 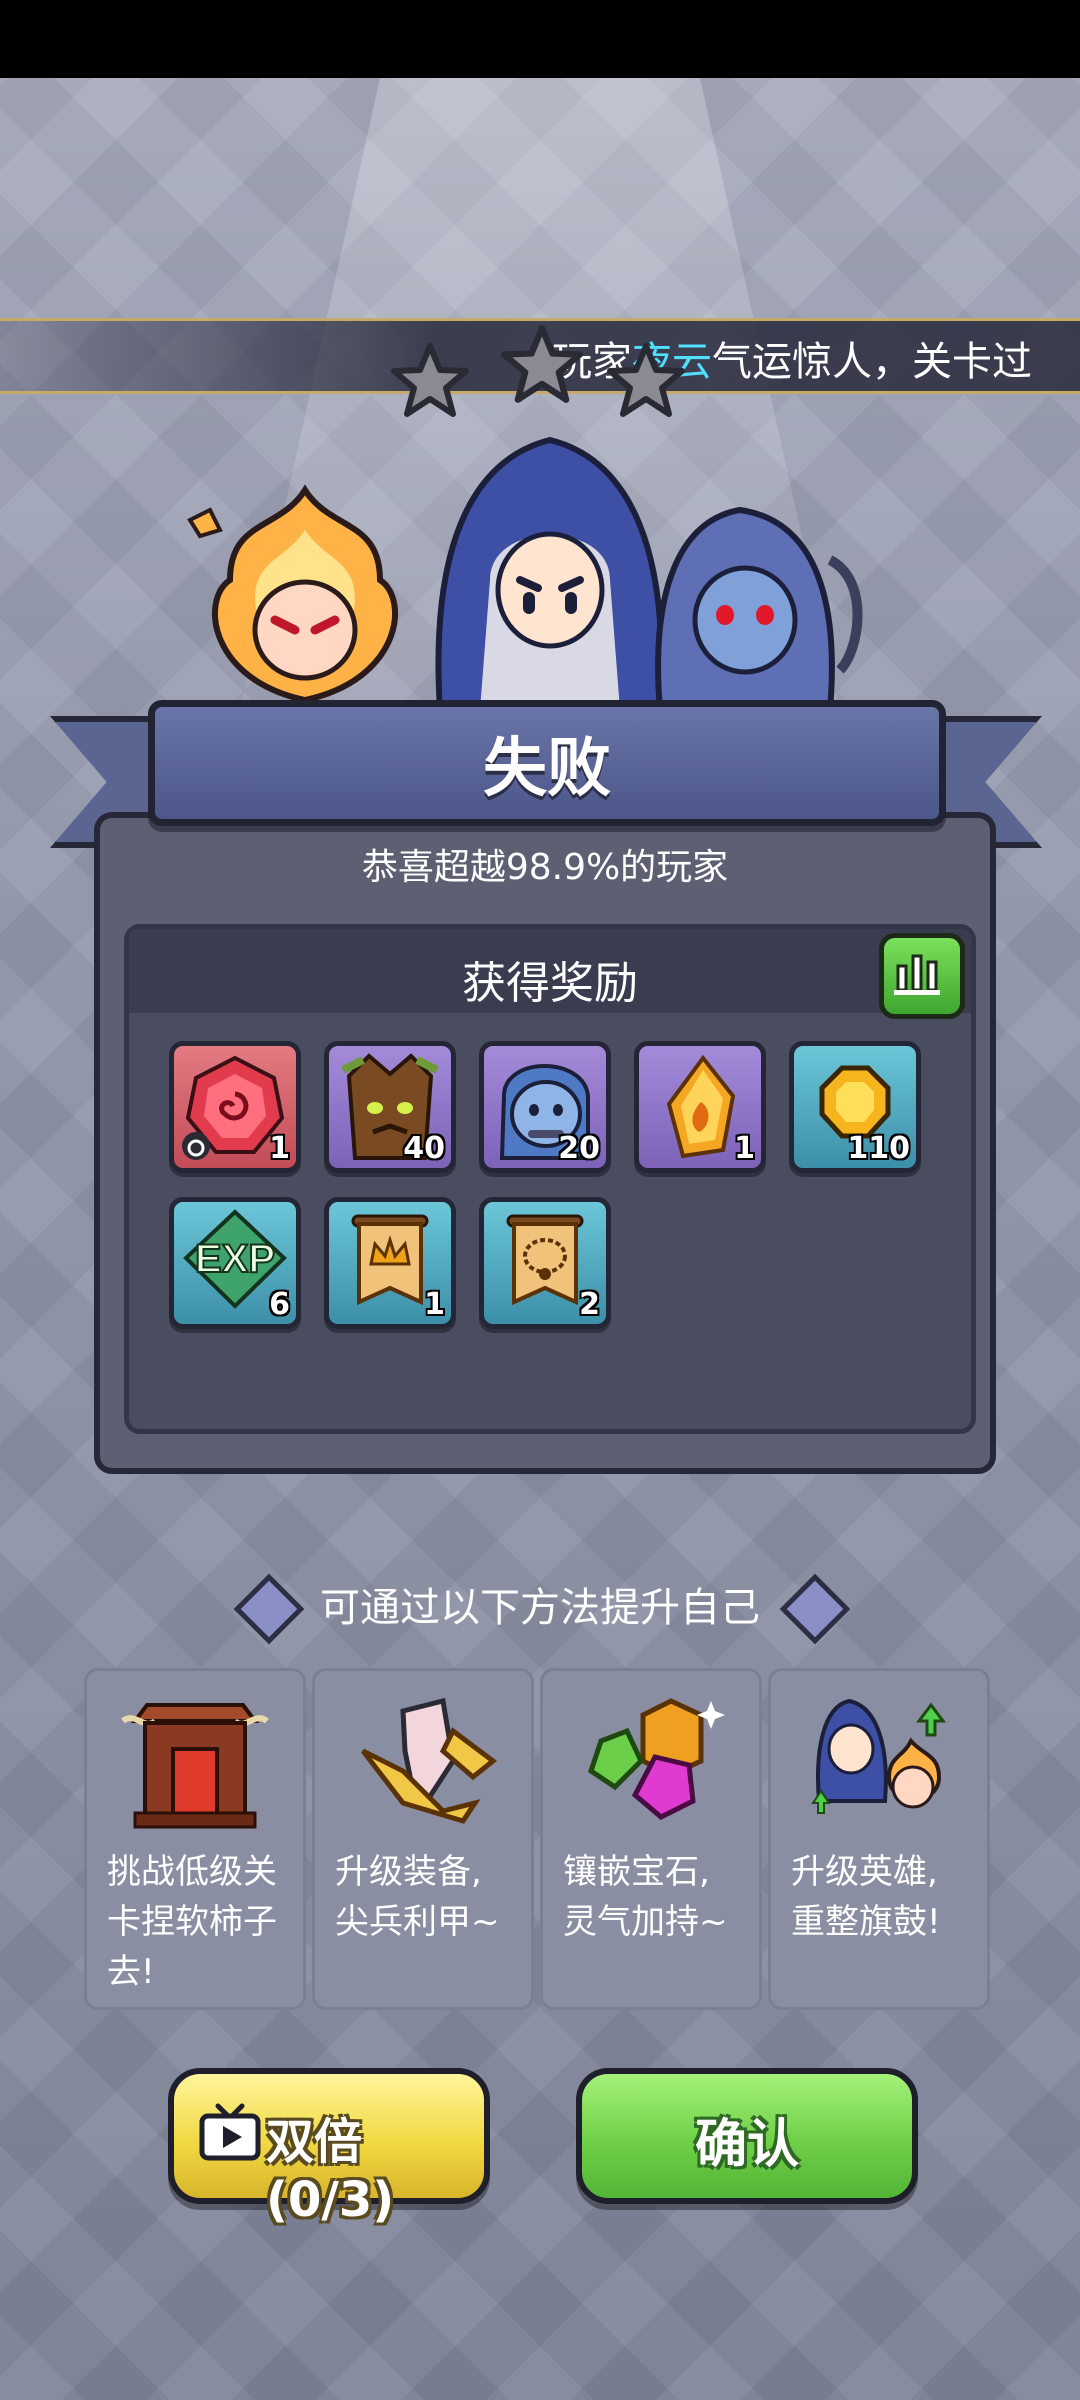 What do you see at coordinates (872, 362) in the screenshot?
I see `marquee-suffix: 气运惊人，关卡过` at bounding box center [872, 362].